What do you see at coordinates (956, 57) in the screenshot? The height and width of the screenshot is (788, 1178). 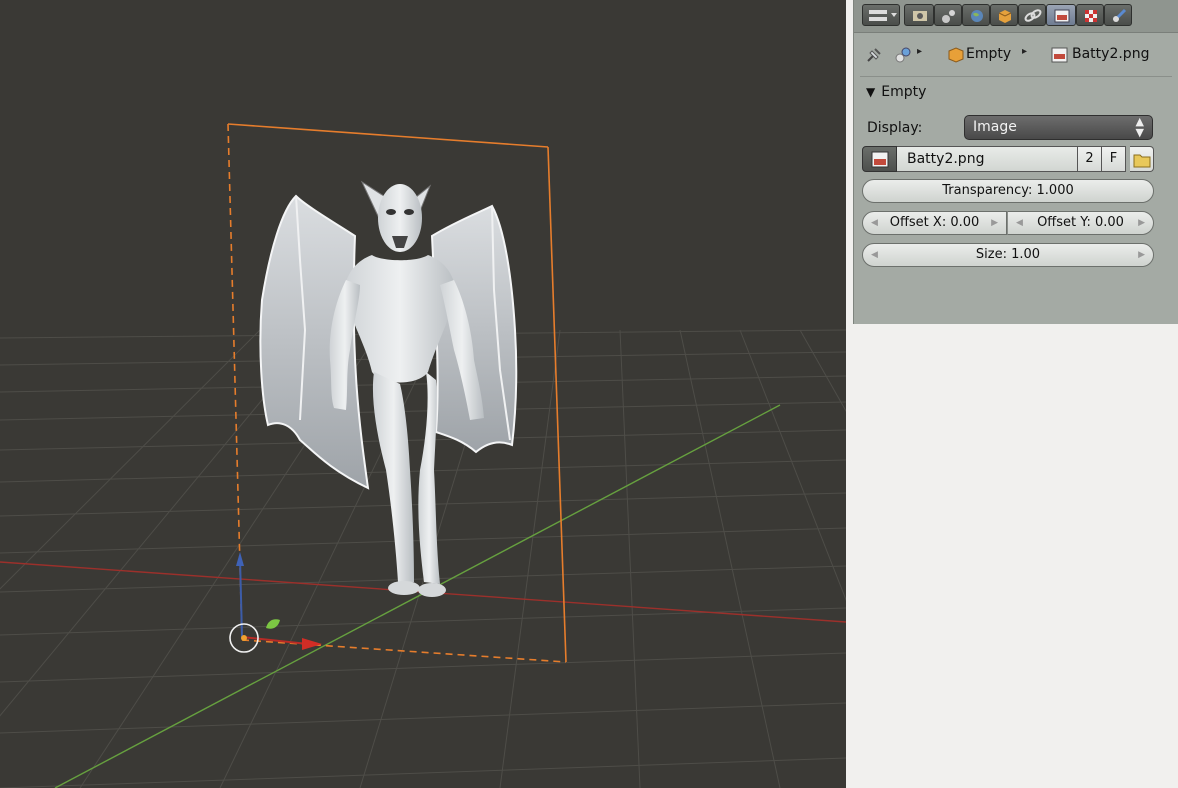 I see `empty-object-icon` at bounding box center [956, 57].